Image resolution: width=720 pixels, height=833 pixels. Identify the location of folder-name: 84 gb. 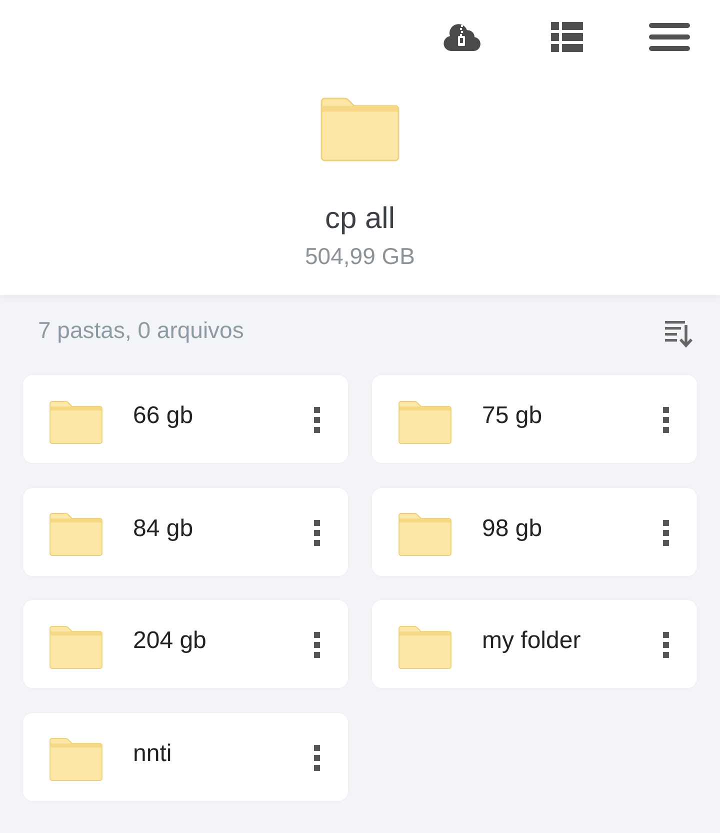
(163, 528).